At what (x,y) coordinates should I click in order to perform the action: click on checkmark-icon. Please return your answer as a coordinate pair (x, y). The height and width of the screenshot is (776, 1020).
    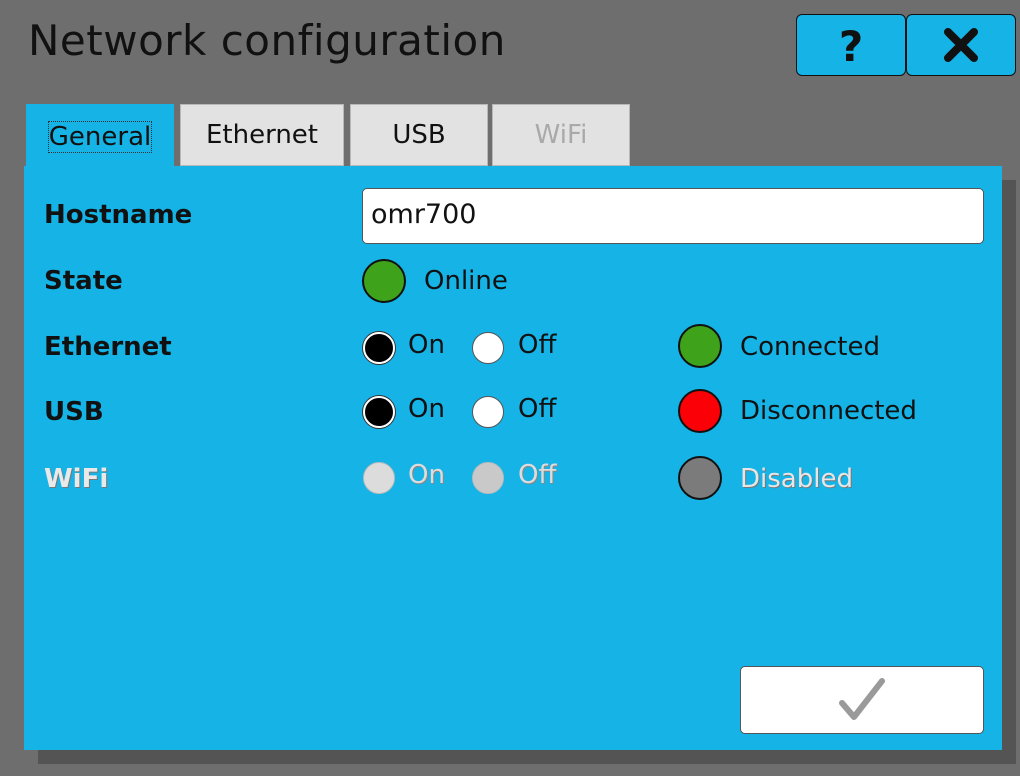
    Looking at the image, I should click on (862, 699).